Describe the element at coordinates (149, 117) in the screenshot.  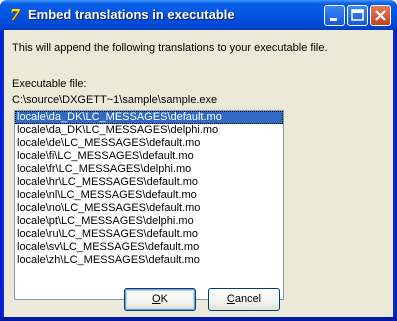
I see `list-item: locale\da_DK\LC_MESSAGES\default.mo` at that location.